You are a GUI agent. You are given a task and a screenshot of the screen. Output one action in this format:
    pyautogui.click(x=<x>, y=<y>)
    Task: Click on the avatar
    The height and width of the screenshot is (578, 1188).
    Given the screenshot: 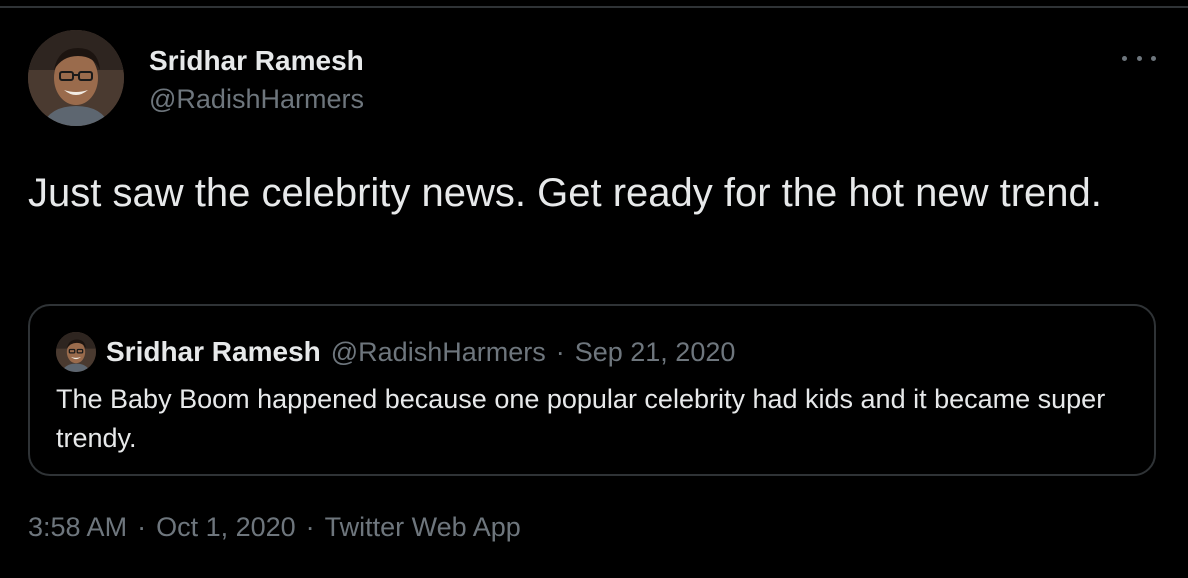 What is the action you would take?
    pyautogui.click(x=76, y=78)
    